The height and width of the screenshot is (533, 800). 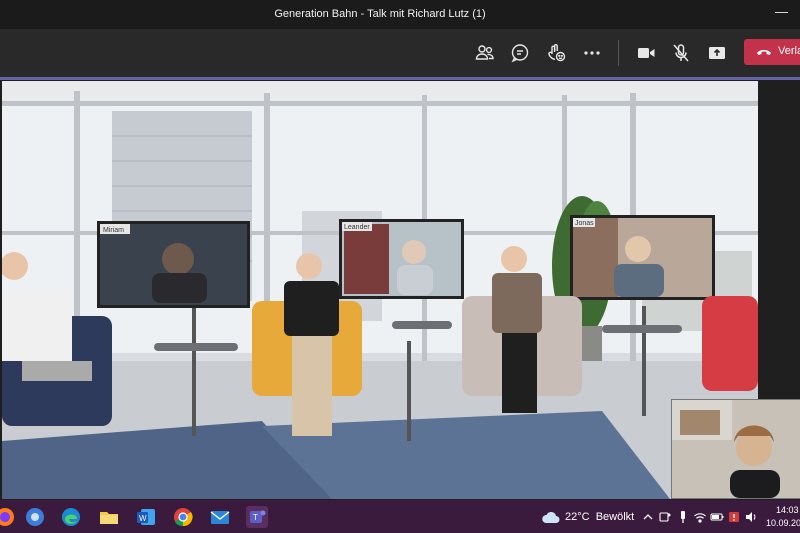 I want to click on toolbar-divider, so click(x=618, y=53).